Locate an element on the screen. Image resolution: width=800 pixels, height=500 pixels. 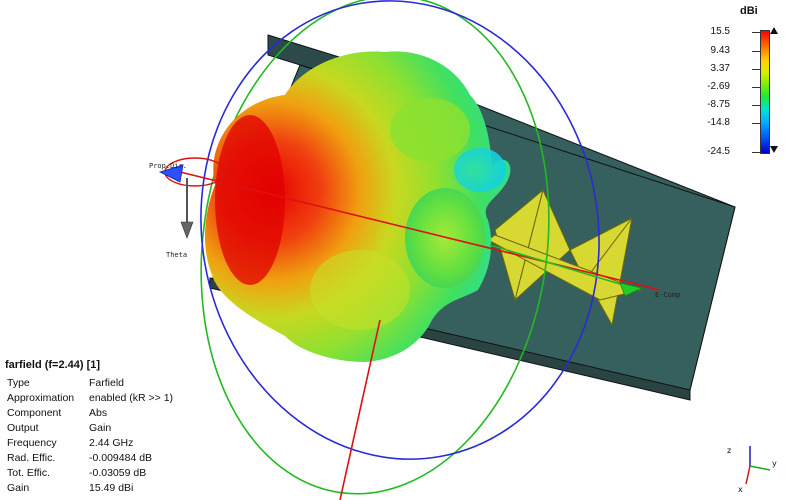
legend-tick: -24.5 is located at coordinates (718, 151).